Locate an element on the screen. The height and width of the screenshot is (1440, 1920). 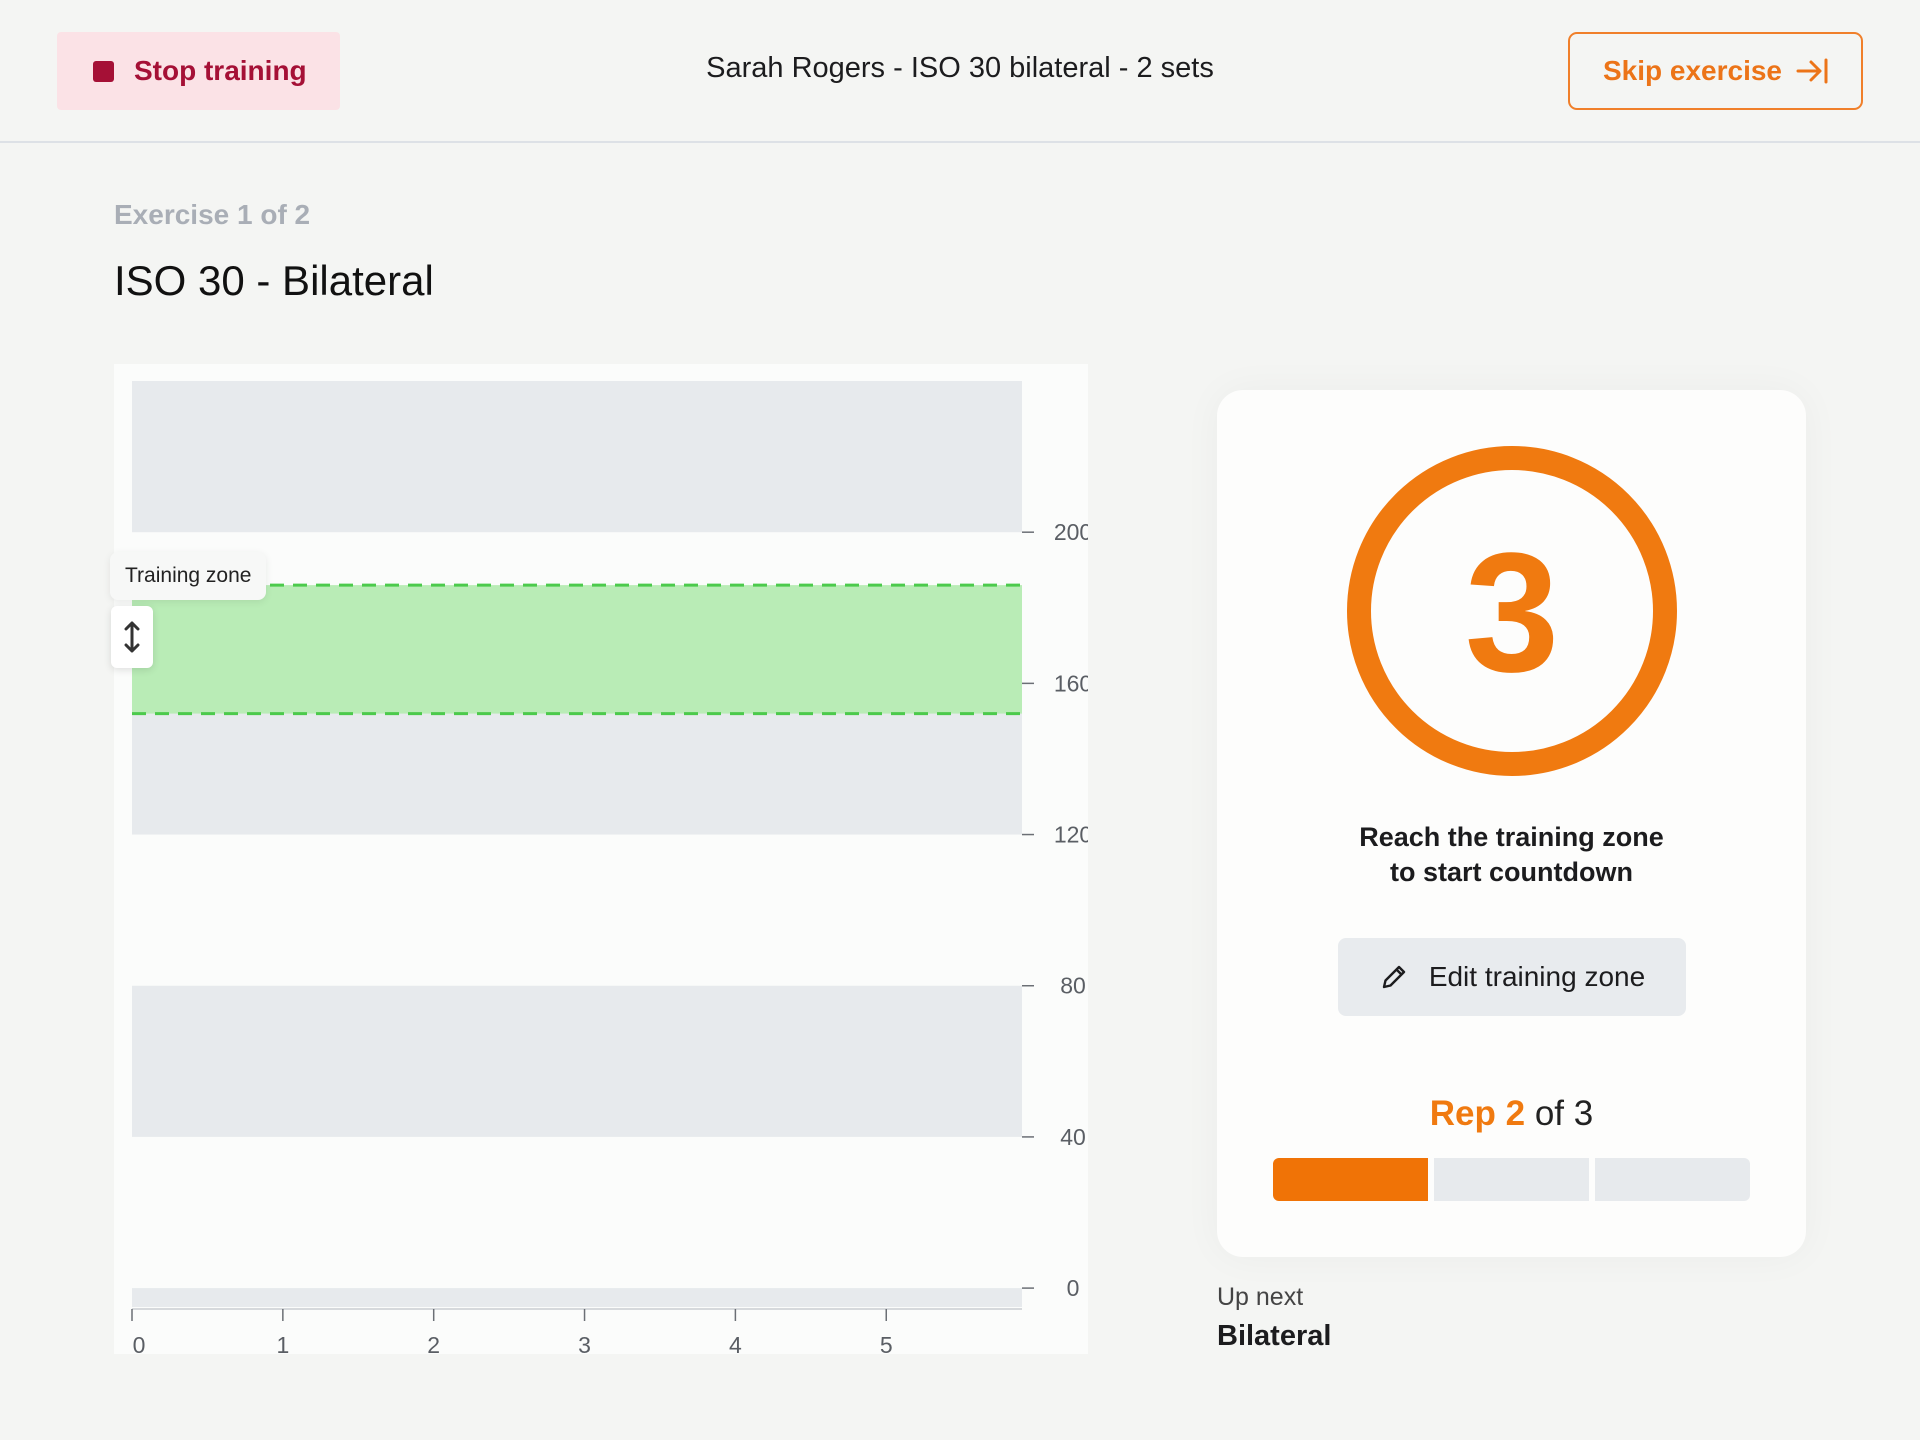
rep-counter: Rep 2 of 3 is located at coordinates (1511, 1114).